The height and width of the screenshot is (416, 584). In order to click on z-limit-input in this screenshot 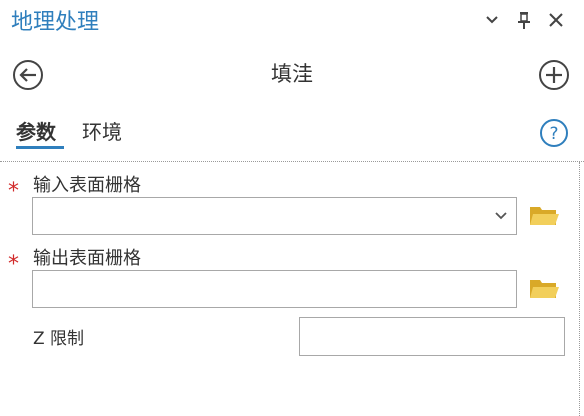, I will do `click(432, 336)`.